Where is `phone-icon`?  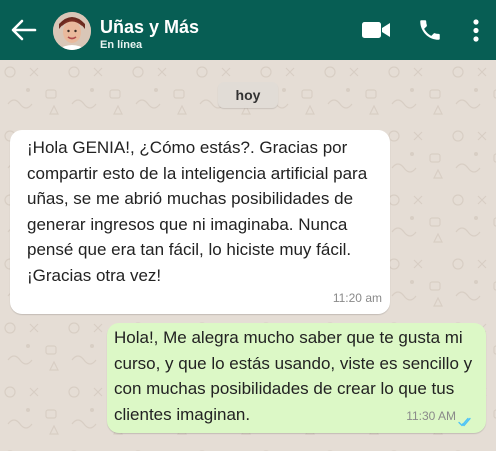
phone-icon is located at coordinates (430, 30).